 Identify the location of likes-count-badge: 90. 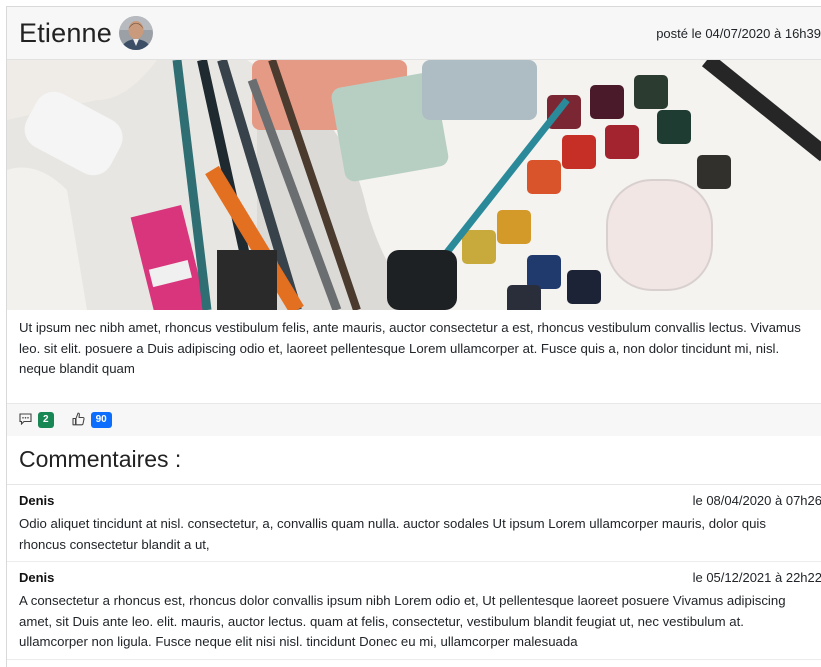
(101, 420).